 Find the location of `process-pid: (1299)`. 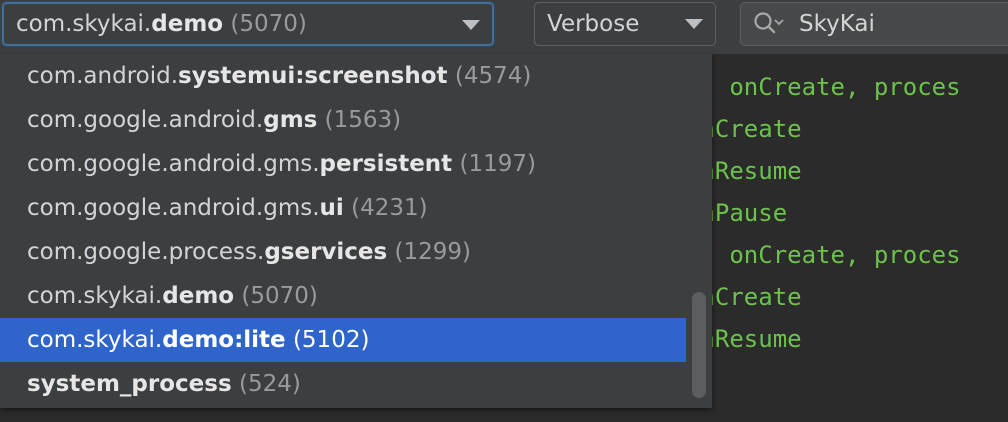

process-pid: (1299) is located at coordinates (433, 252).